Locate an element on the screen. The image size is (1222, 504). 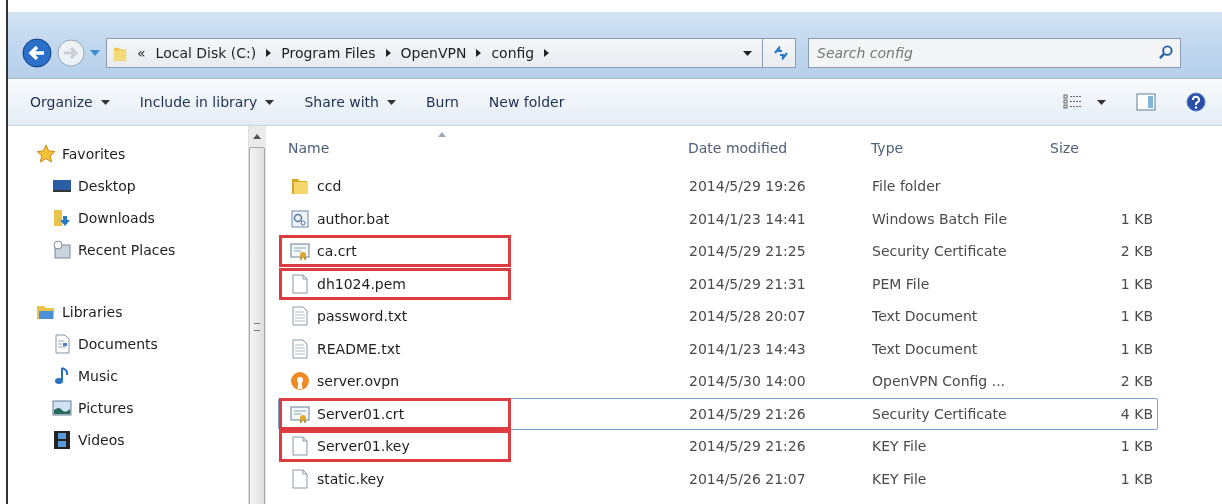
help-icon is located at coordinates (1196, 102).